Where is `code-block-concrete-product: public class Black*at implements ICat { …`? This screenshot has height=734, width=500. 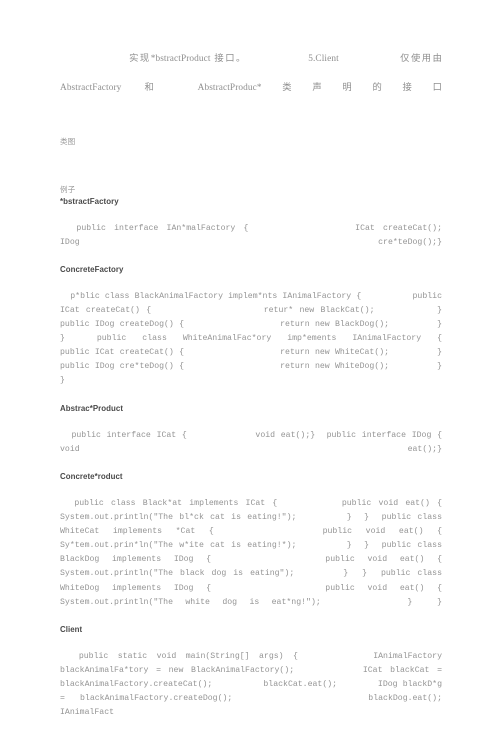 code-block-concrete-product: public class Black*at implements ICat { … is located at coordinates (251, 552).